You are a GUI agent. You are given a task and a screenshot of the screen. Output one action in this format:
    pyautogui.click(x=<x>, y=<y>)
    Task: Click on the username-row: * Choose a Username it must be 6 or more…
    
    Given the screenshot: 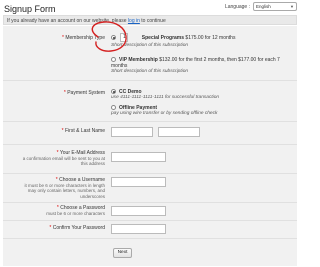 What is the action you would take?
    pyautogui.click(x=150, y=187)
    